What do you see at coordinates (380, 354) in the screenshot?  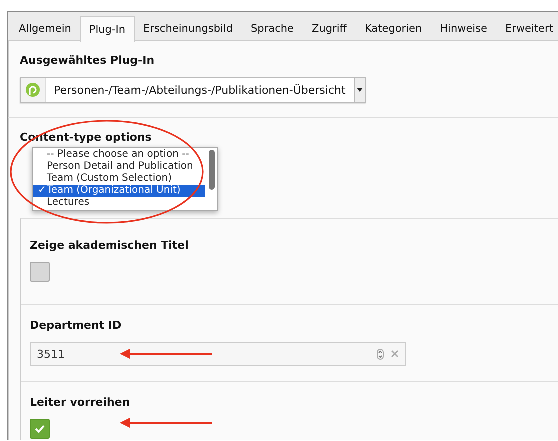 I see `spinner-icon` at bounding box center [380, 354].